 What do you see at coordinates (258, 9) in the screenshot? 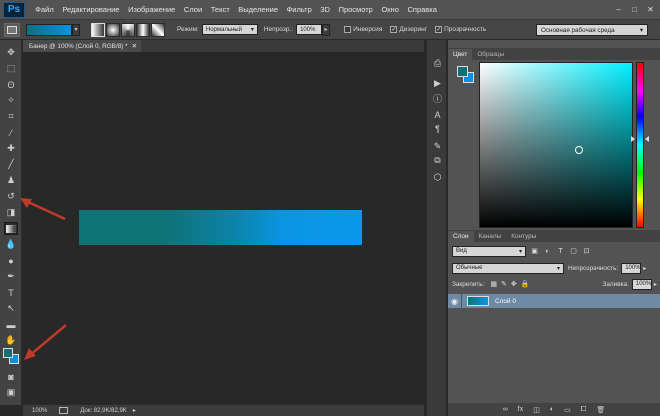
I see `menu-select: Выделение` at bounding box center [258, 9].